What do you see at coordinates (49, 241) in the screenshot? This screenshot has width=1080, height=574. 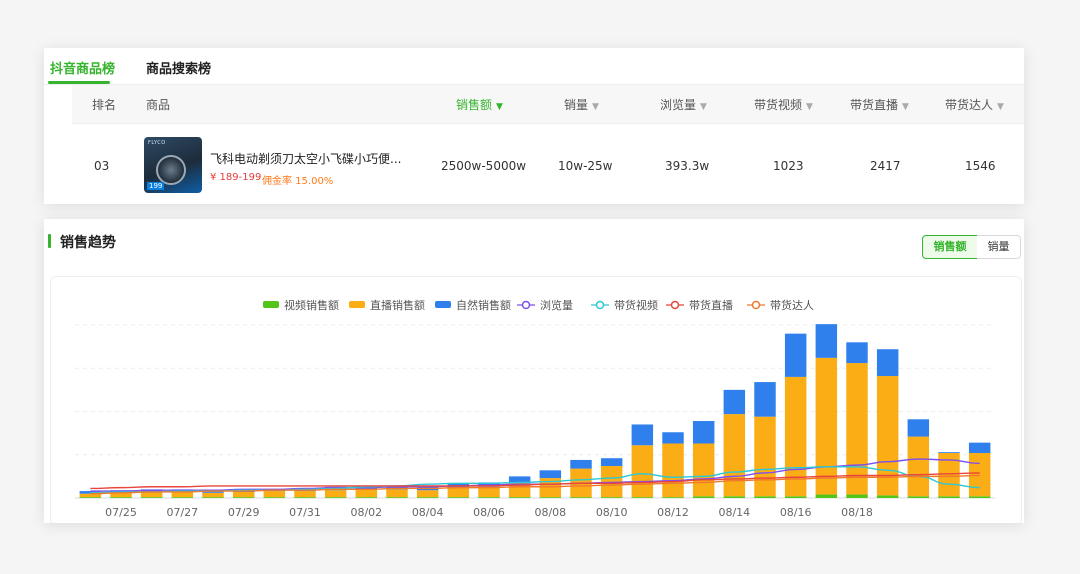 I see `title-accent-bar` at bounding box center [49, 241].